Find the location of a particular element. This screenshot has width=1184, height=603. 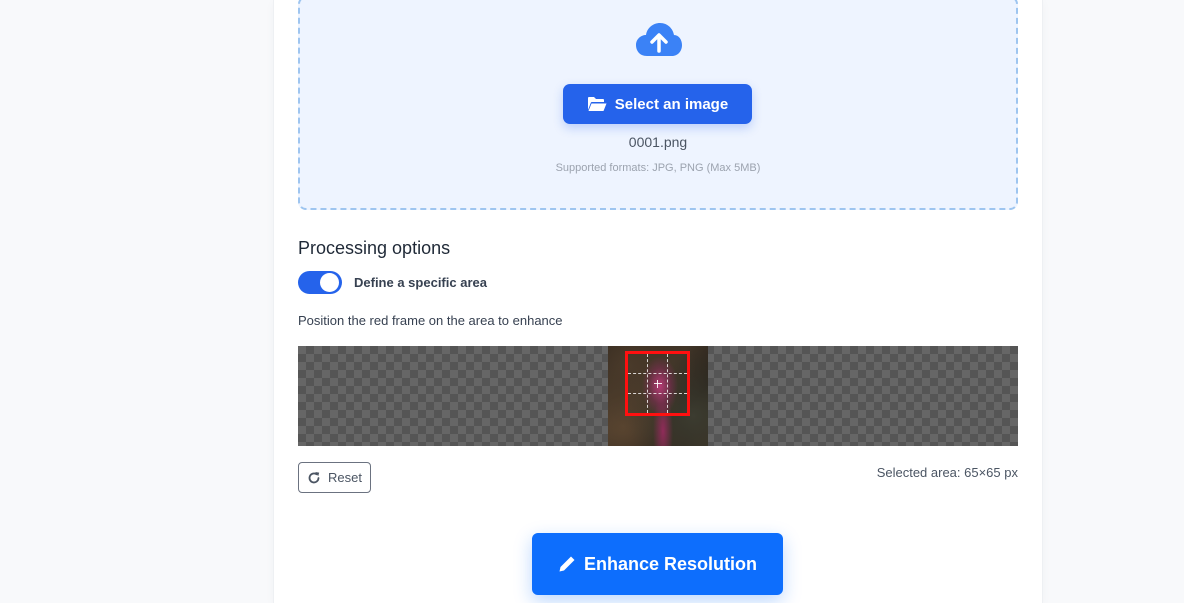

crop-canvas is located at coordinates (658, 396).